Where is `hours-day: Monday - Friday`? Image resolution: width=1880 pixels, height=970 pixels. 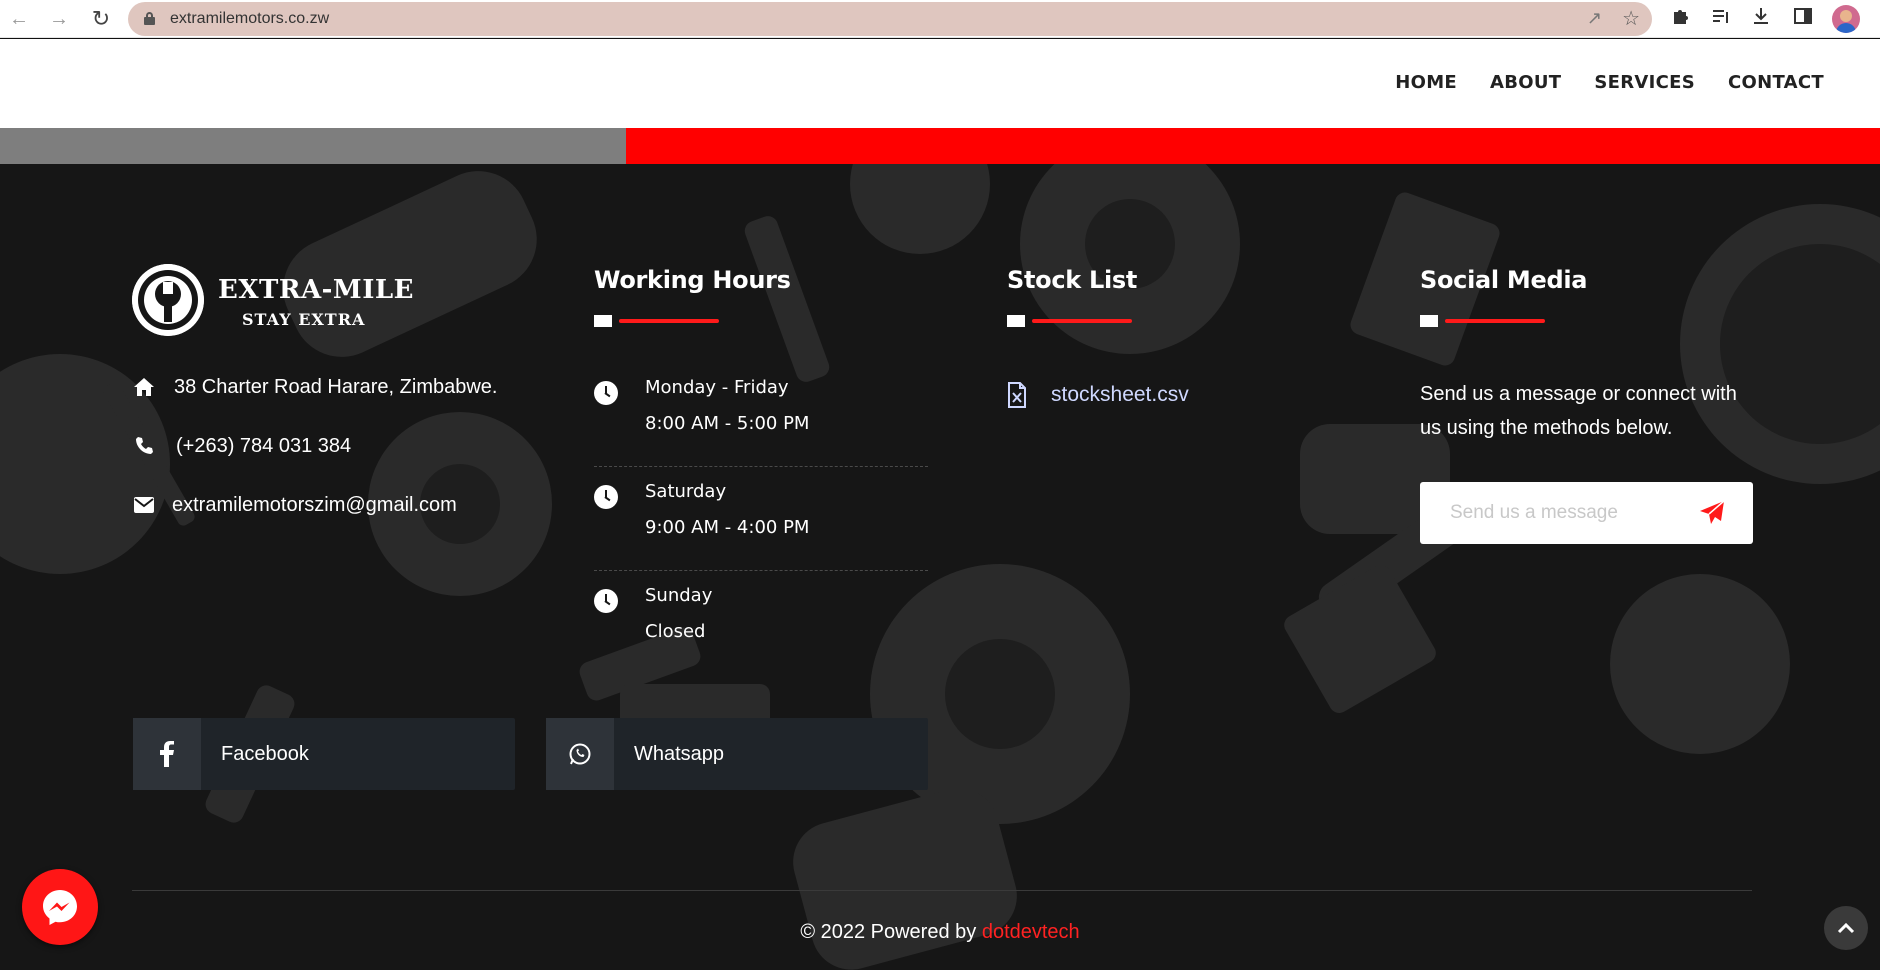
hours-day: Monday - Friday is located at coordinates (717, 387).